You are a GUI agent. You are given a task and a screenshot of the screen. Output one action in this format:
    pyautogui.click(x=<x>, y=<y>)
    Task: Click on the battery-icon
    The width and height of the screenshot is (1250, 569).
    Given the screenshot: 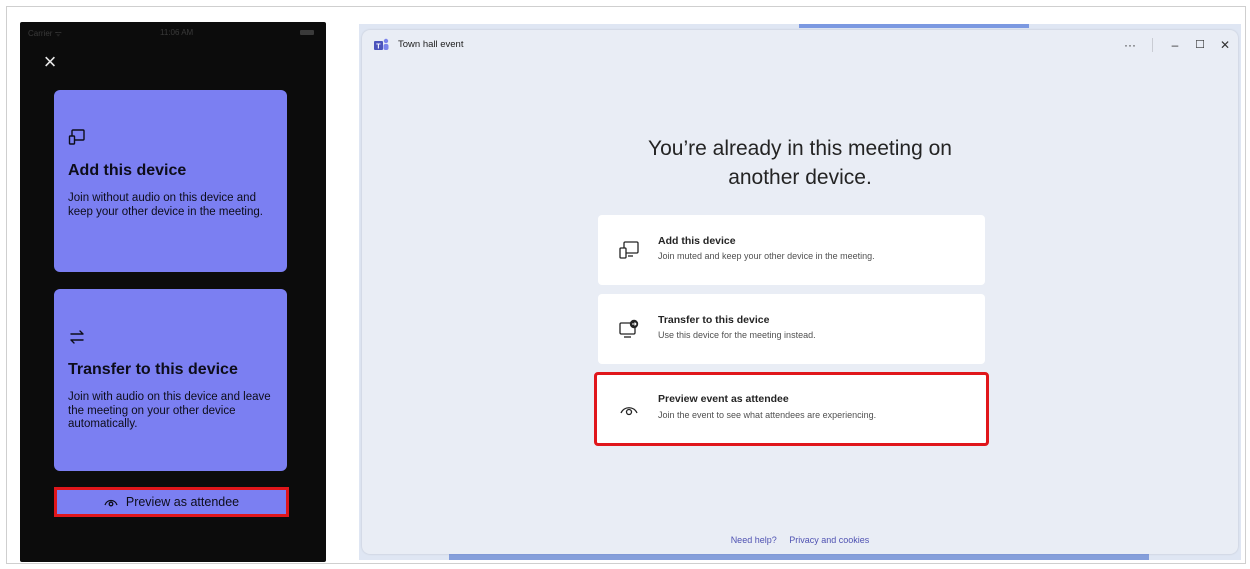 What is the action you would take?
    pyautogui.click(x=307, y=32)
    